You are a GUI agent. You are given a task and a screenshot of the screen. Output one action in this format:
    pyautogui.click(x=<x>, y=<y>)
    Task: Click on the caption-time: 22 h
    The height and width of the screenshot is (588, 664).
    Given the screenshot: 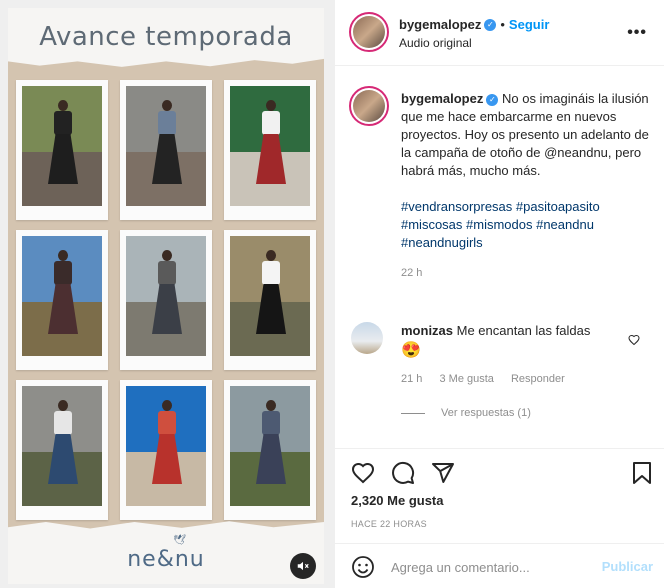 What is the action you would take?
    pyautogui.click(x=526, y=273)
    